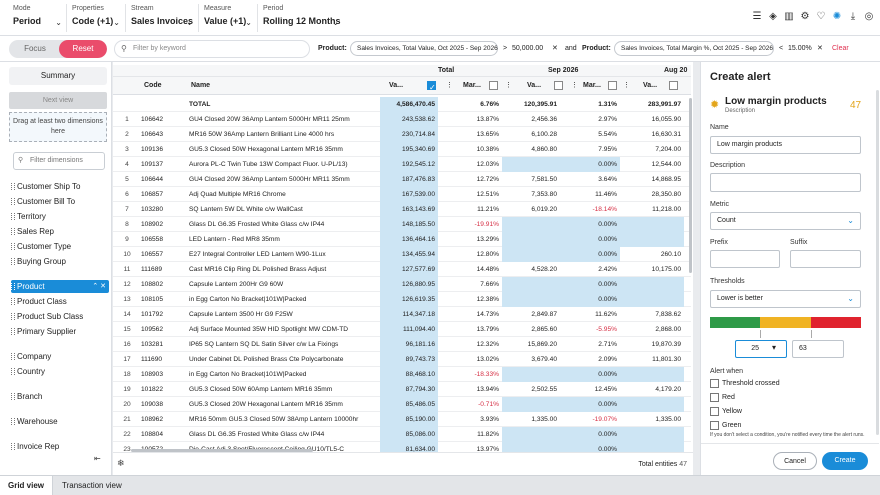  What do you see at coordinates (845, 461) in the screenshot?
I see `create-button: Create` at bounding box center [845, 461].